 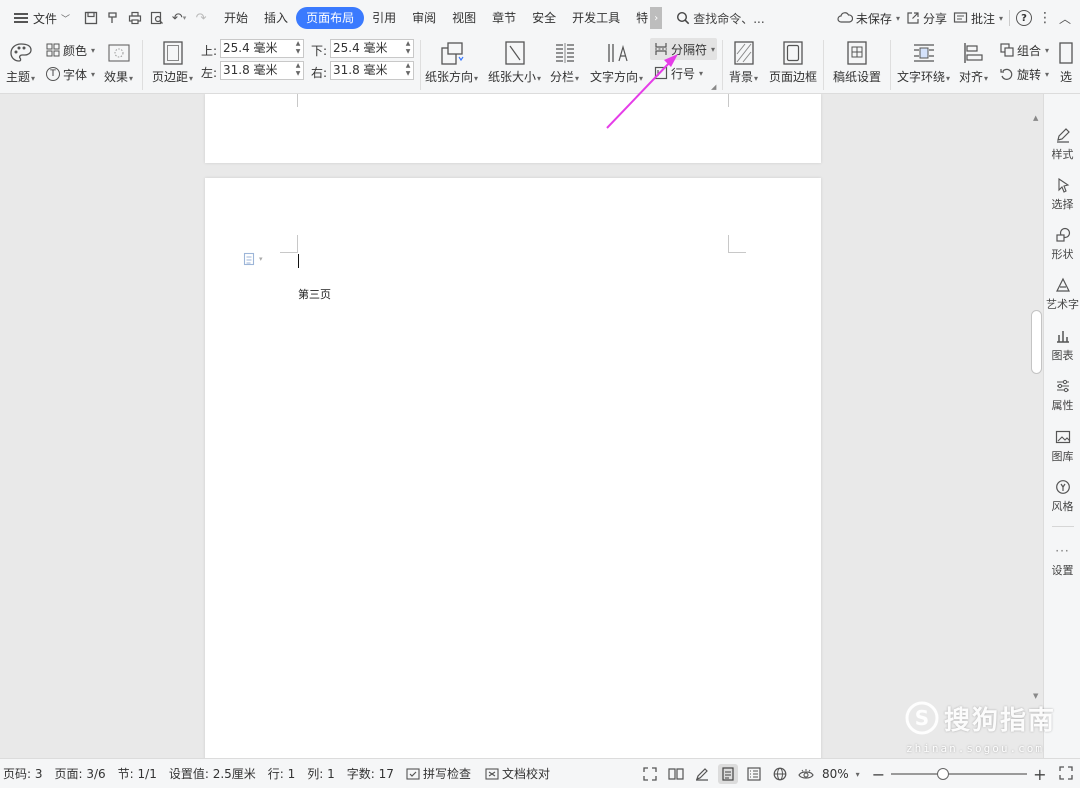 What do you see at coordinates (1035, 118) in the screenshot?
I see `scroll-up-arrow-icon: ▲` at bounding box center [1035, 118].